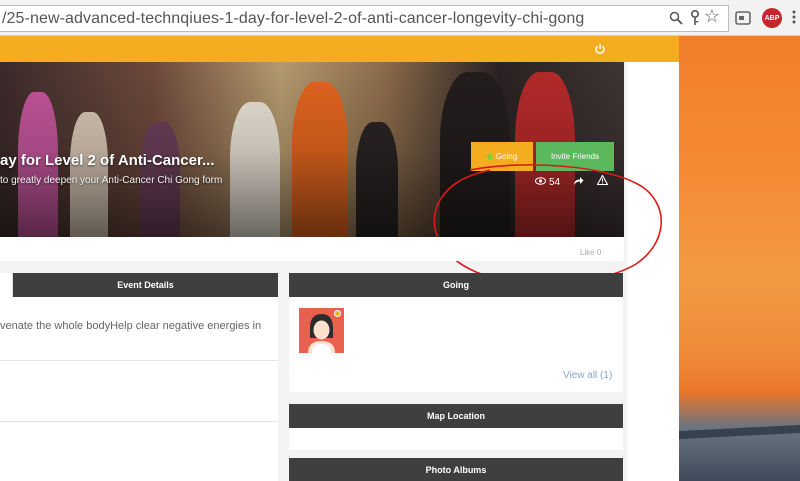  Describe the element at coordinates (337, 313) in the screenshot. I see `avatar-online-badge` at that location.